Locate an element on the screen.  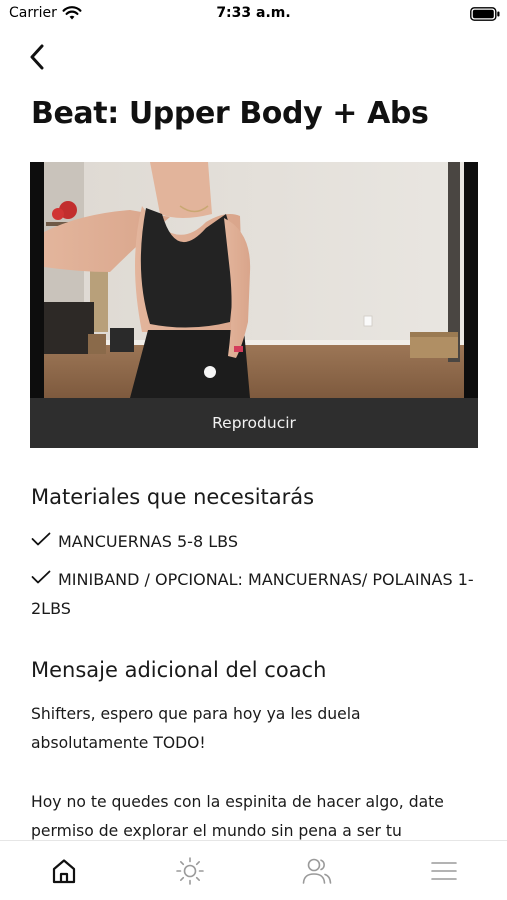
coach-message-title: Mensaje adicional del coach is located at coordinates (179, 670).